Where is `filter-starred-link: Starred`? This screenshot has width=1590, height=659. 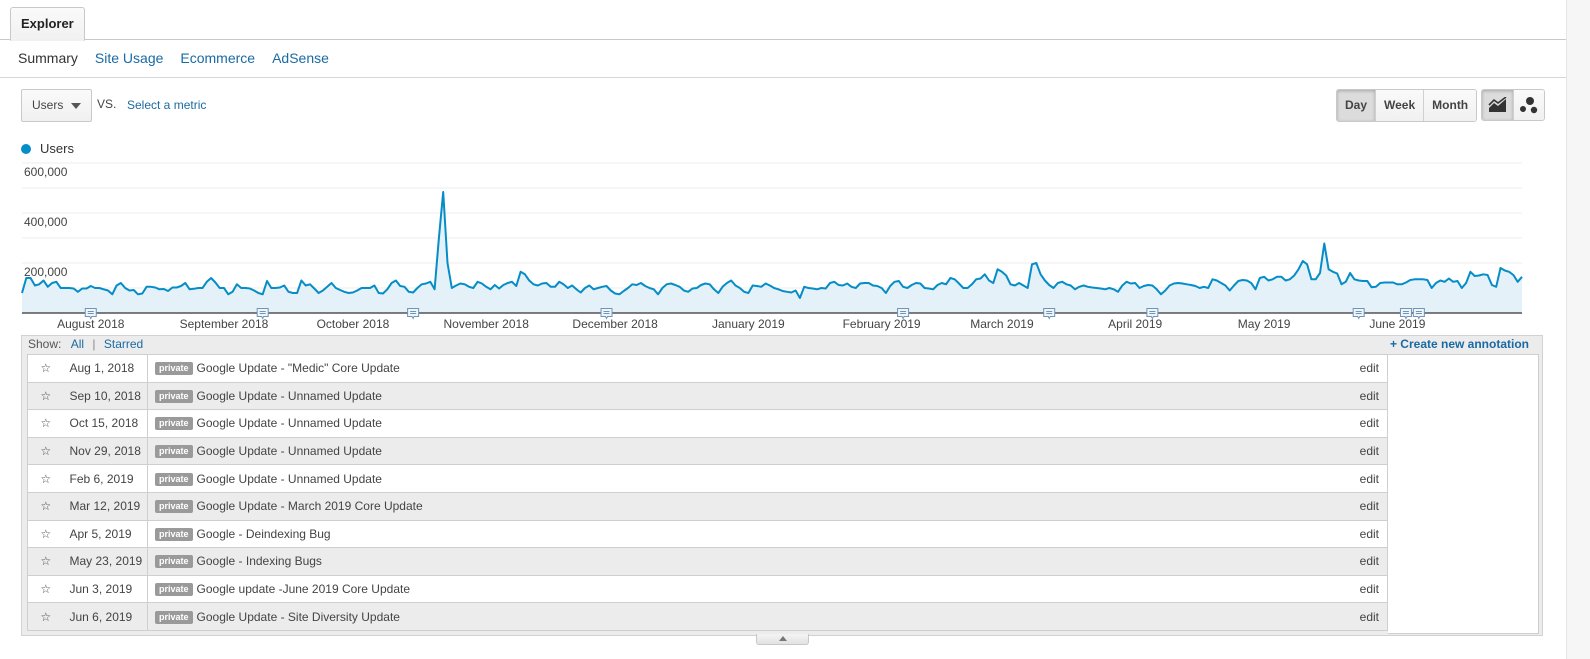
filter-starred-link: Starred is located at coordinates (123, 344).